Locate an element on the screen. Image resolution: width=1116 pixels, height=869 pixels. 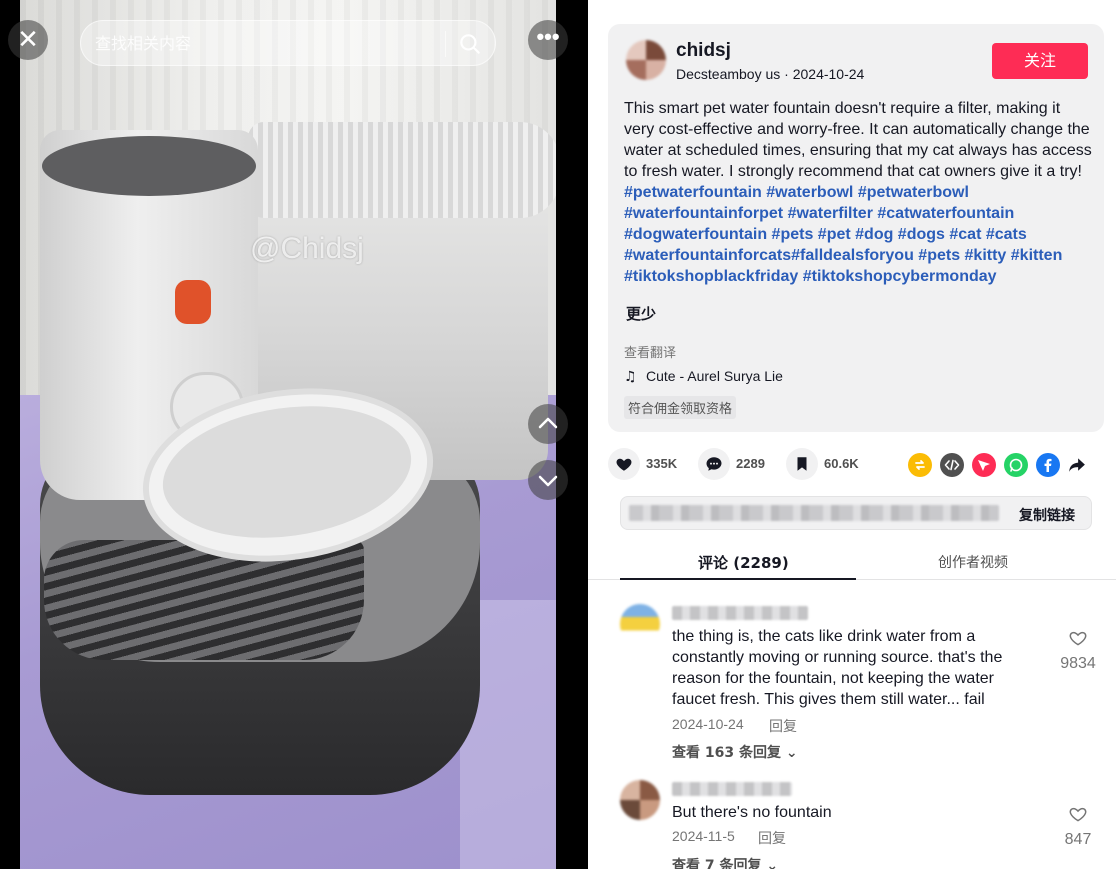
previous-video-button is located at coordinates (548, 424).